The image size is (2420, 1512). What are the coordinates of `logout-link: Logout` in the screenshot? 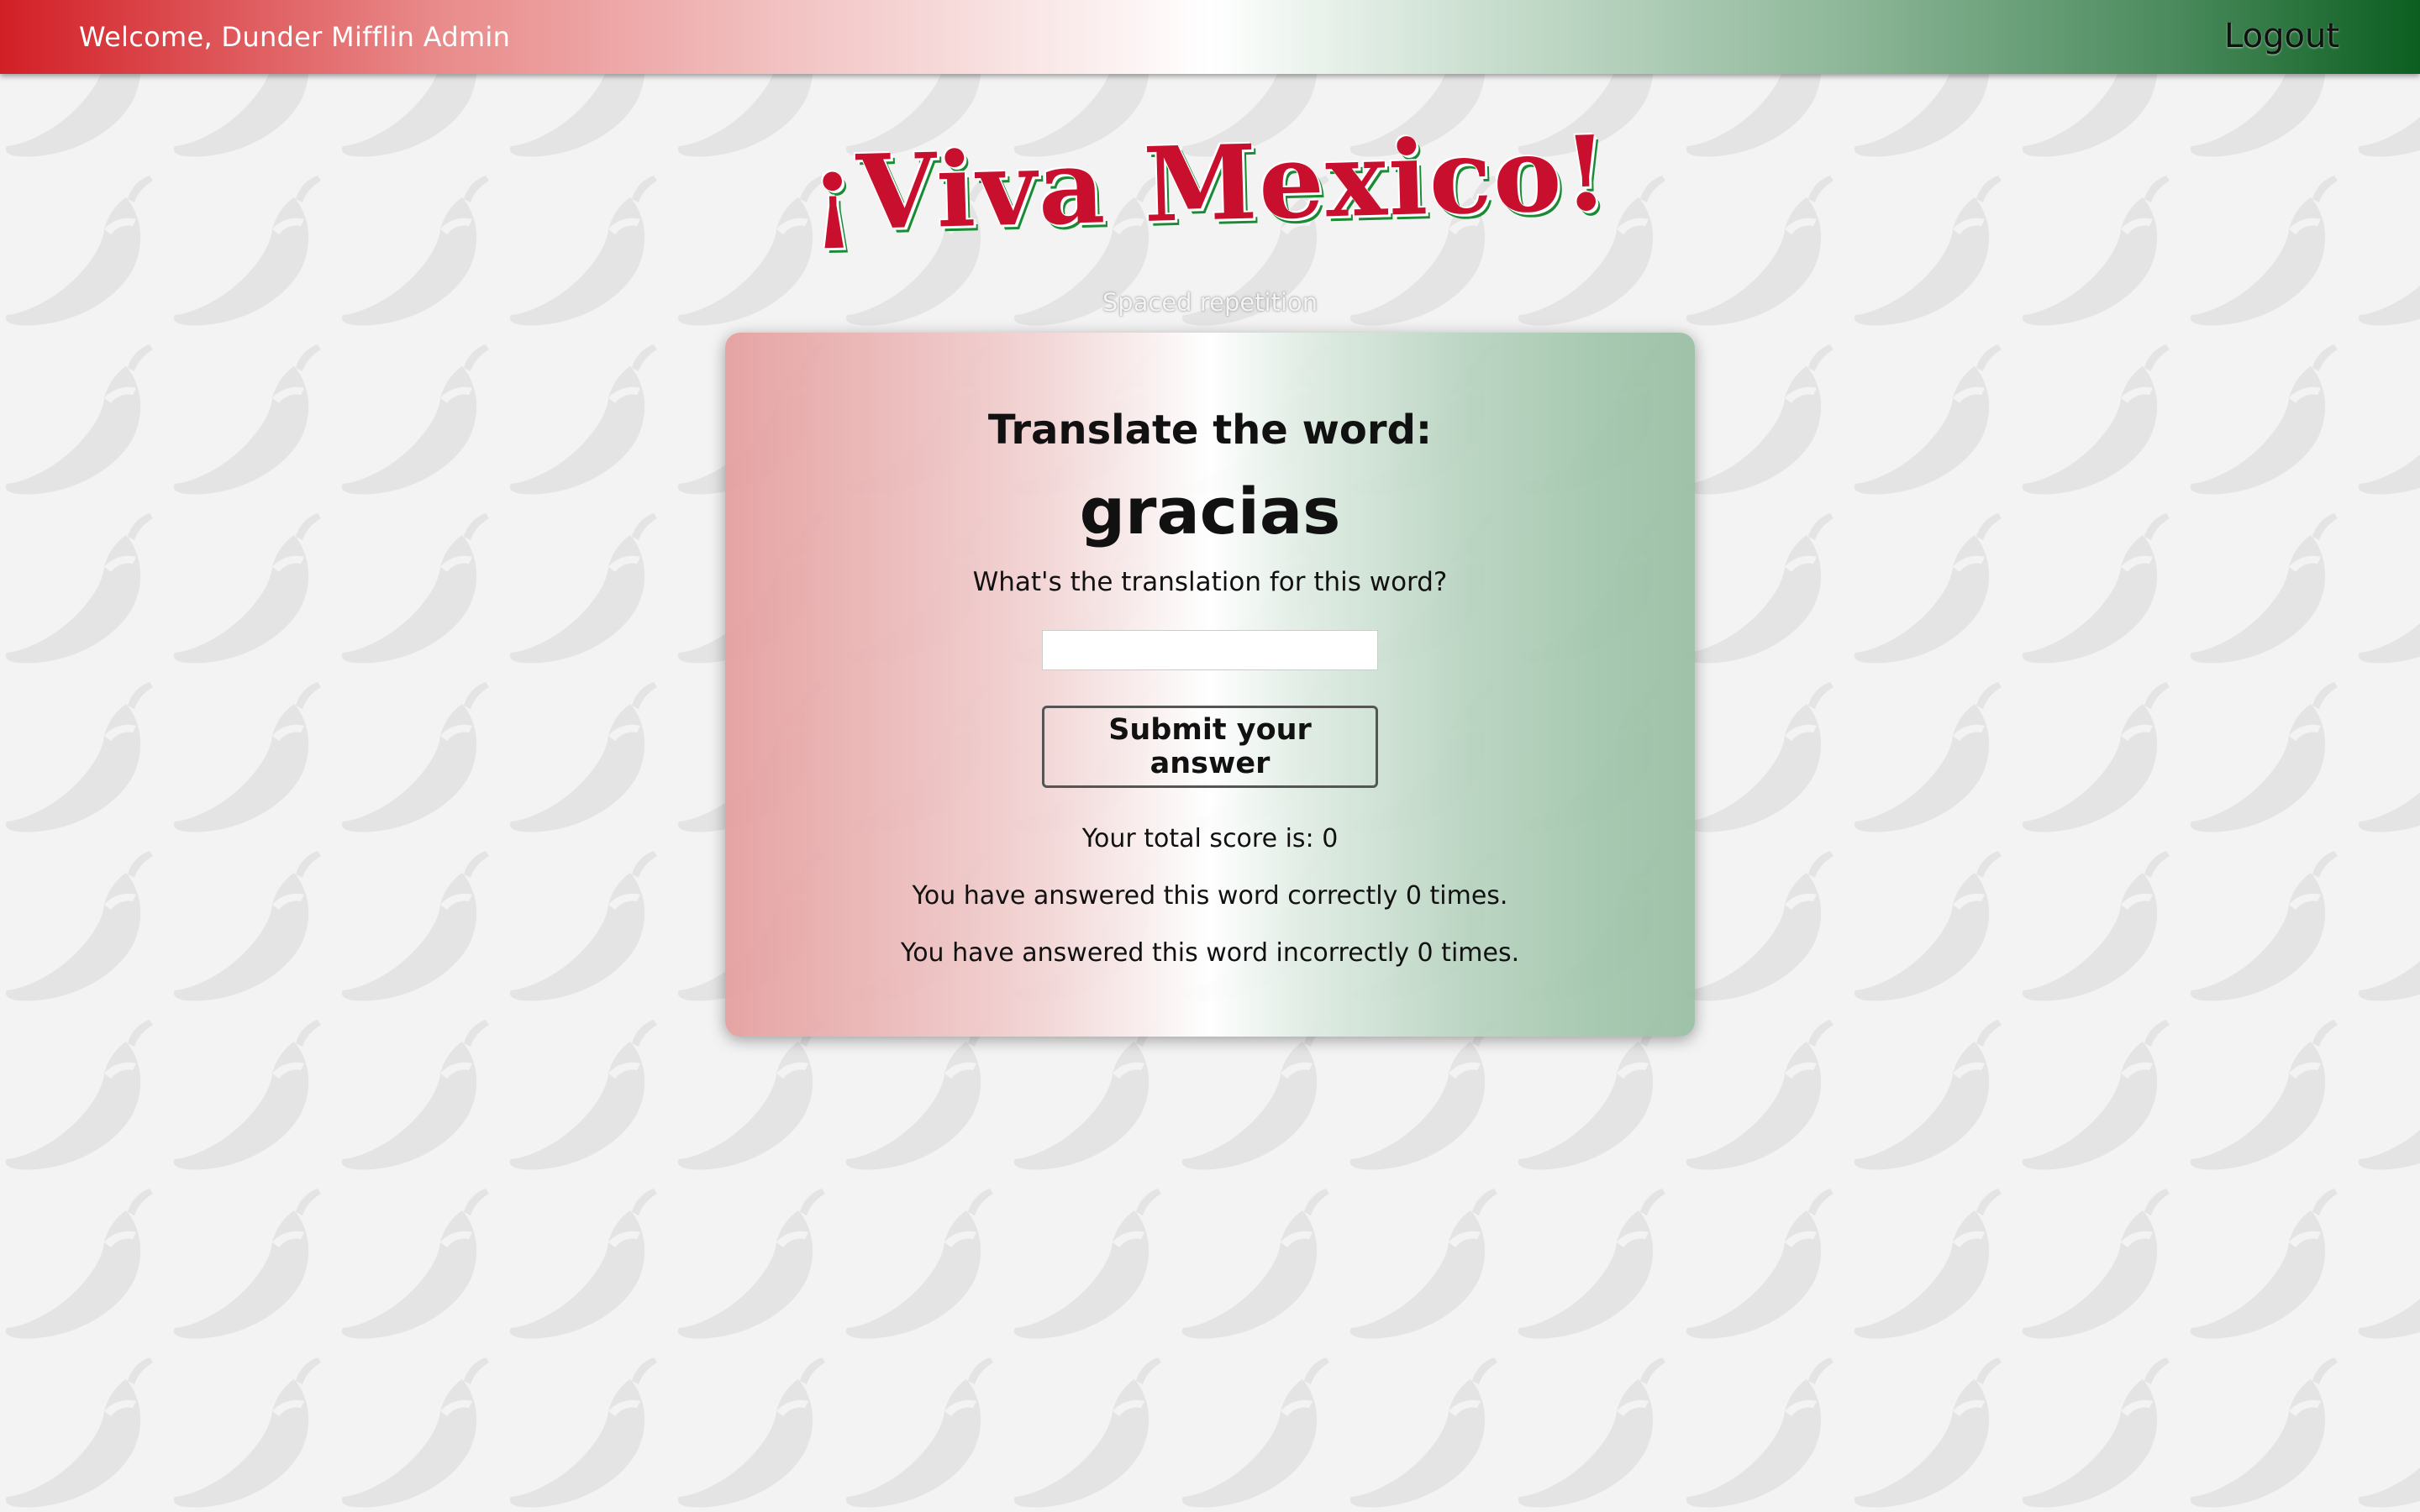 It's located at (2281, 36).